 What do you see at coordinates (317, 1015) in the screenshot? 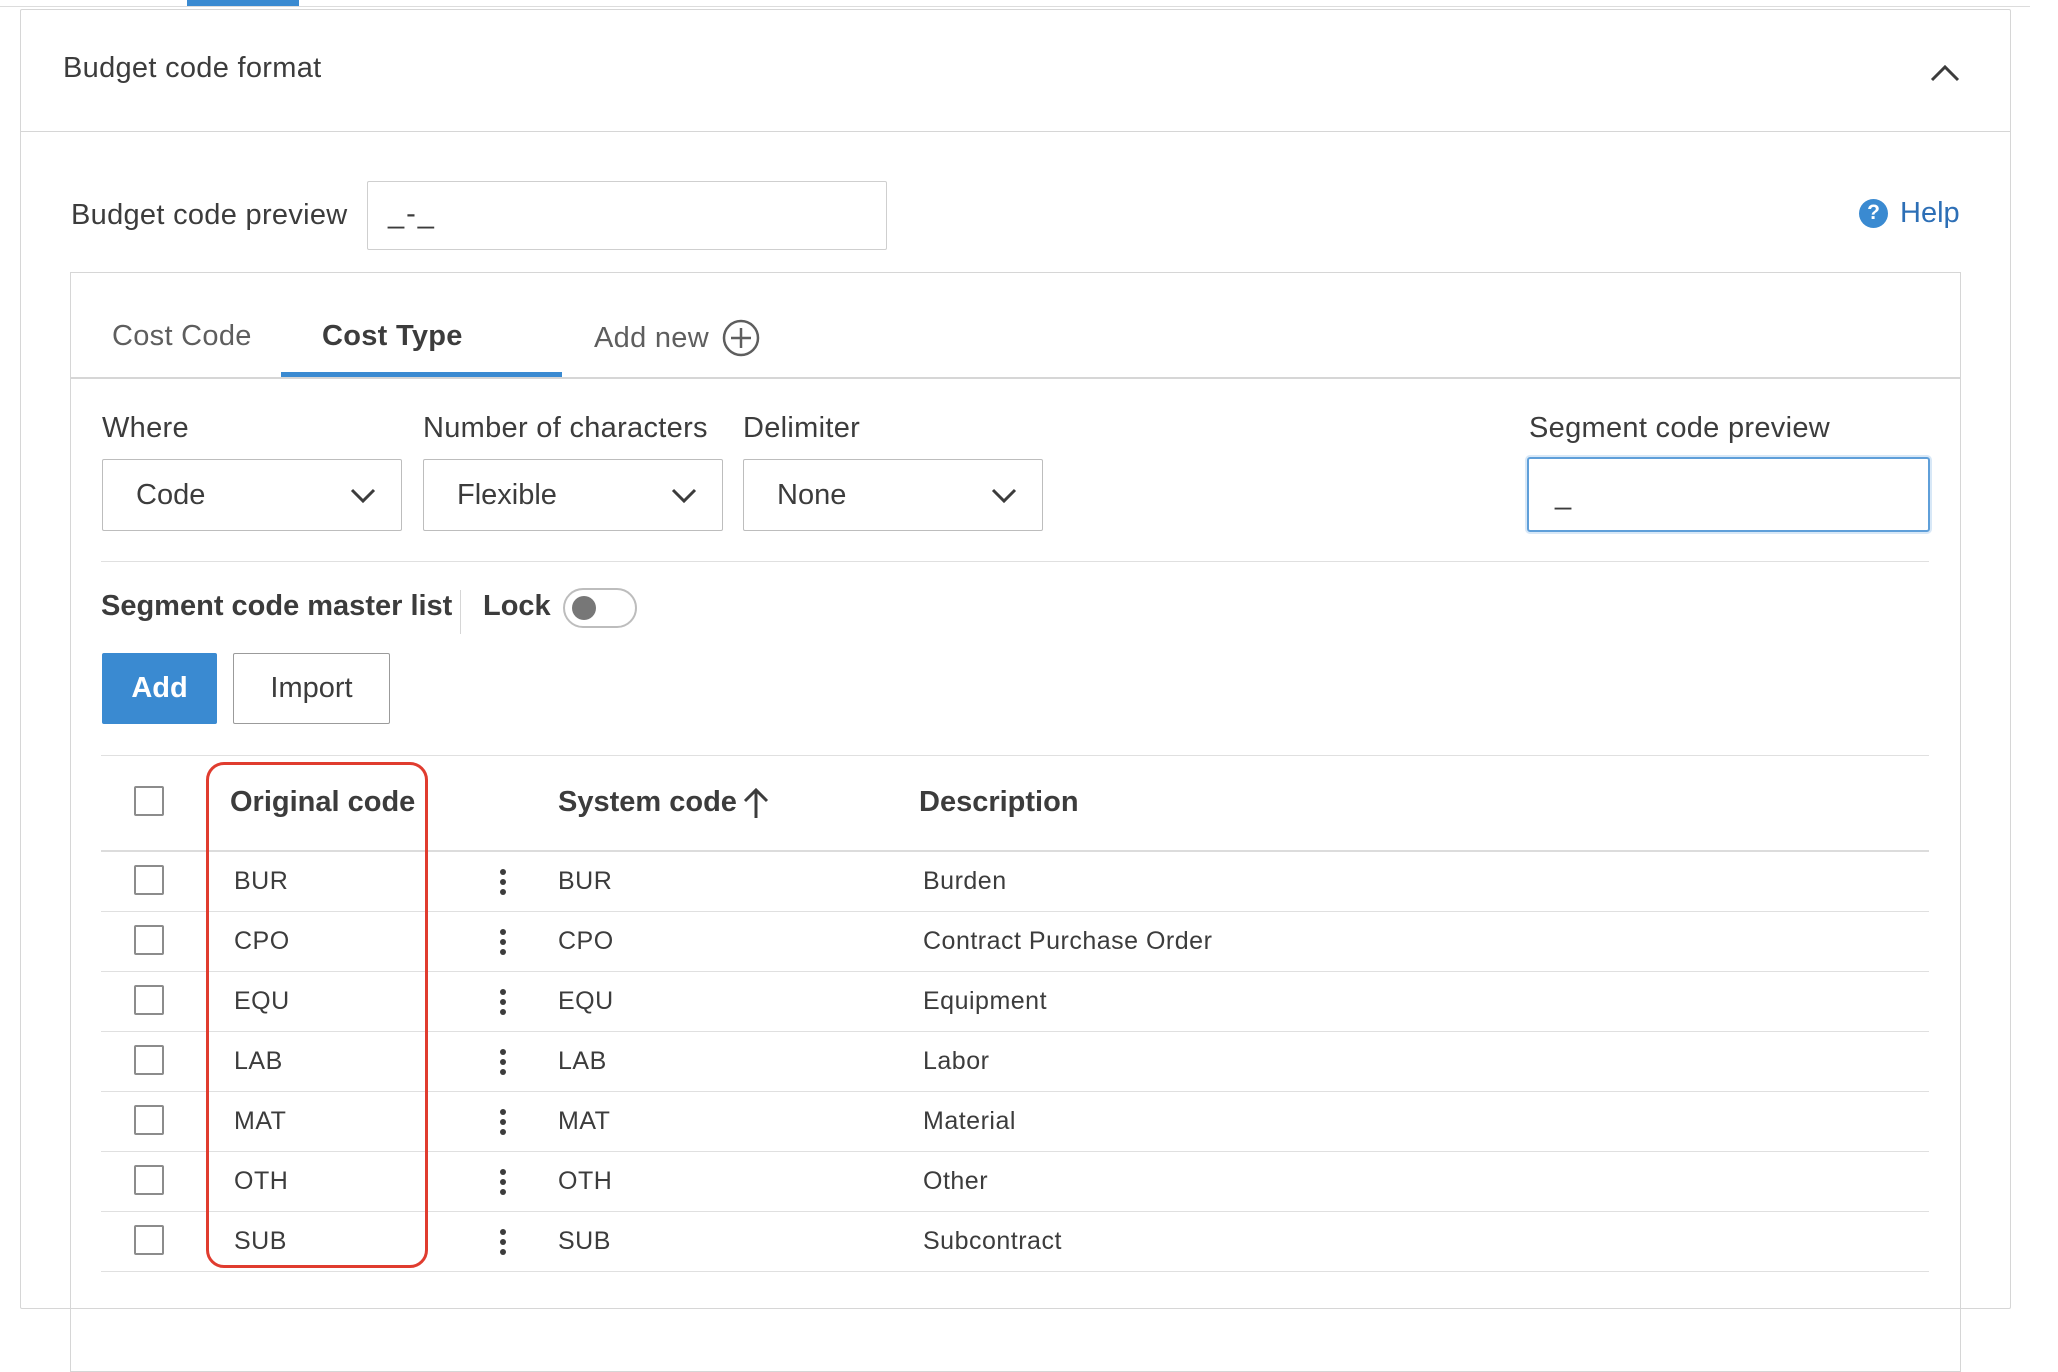
I see `original-code-column-highlight` at bounding box center [317, 1015].